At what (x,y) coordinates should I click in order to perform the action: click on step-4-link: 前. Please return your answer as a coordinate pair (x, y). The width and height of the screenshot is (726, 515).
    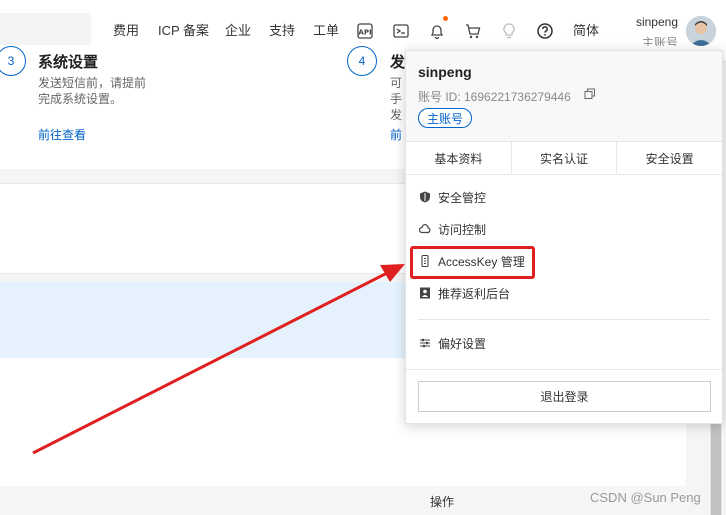
    Looking at the image, I should click on (396, 134).